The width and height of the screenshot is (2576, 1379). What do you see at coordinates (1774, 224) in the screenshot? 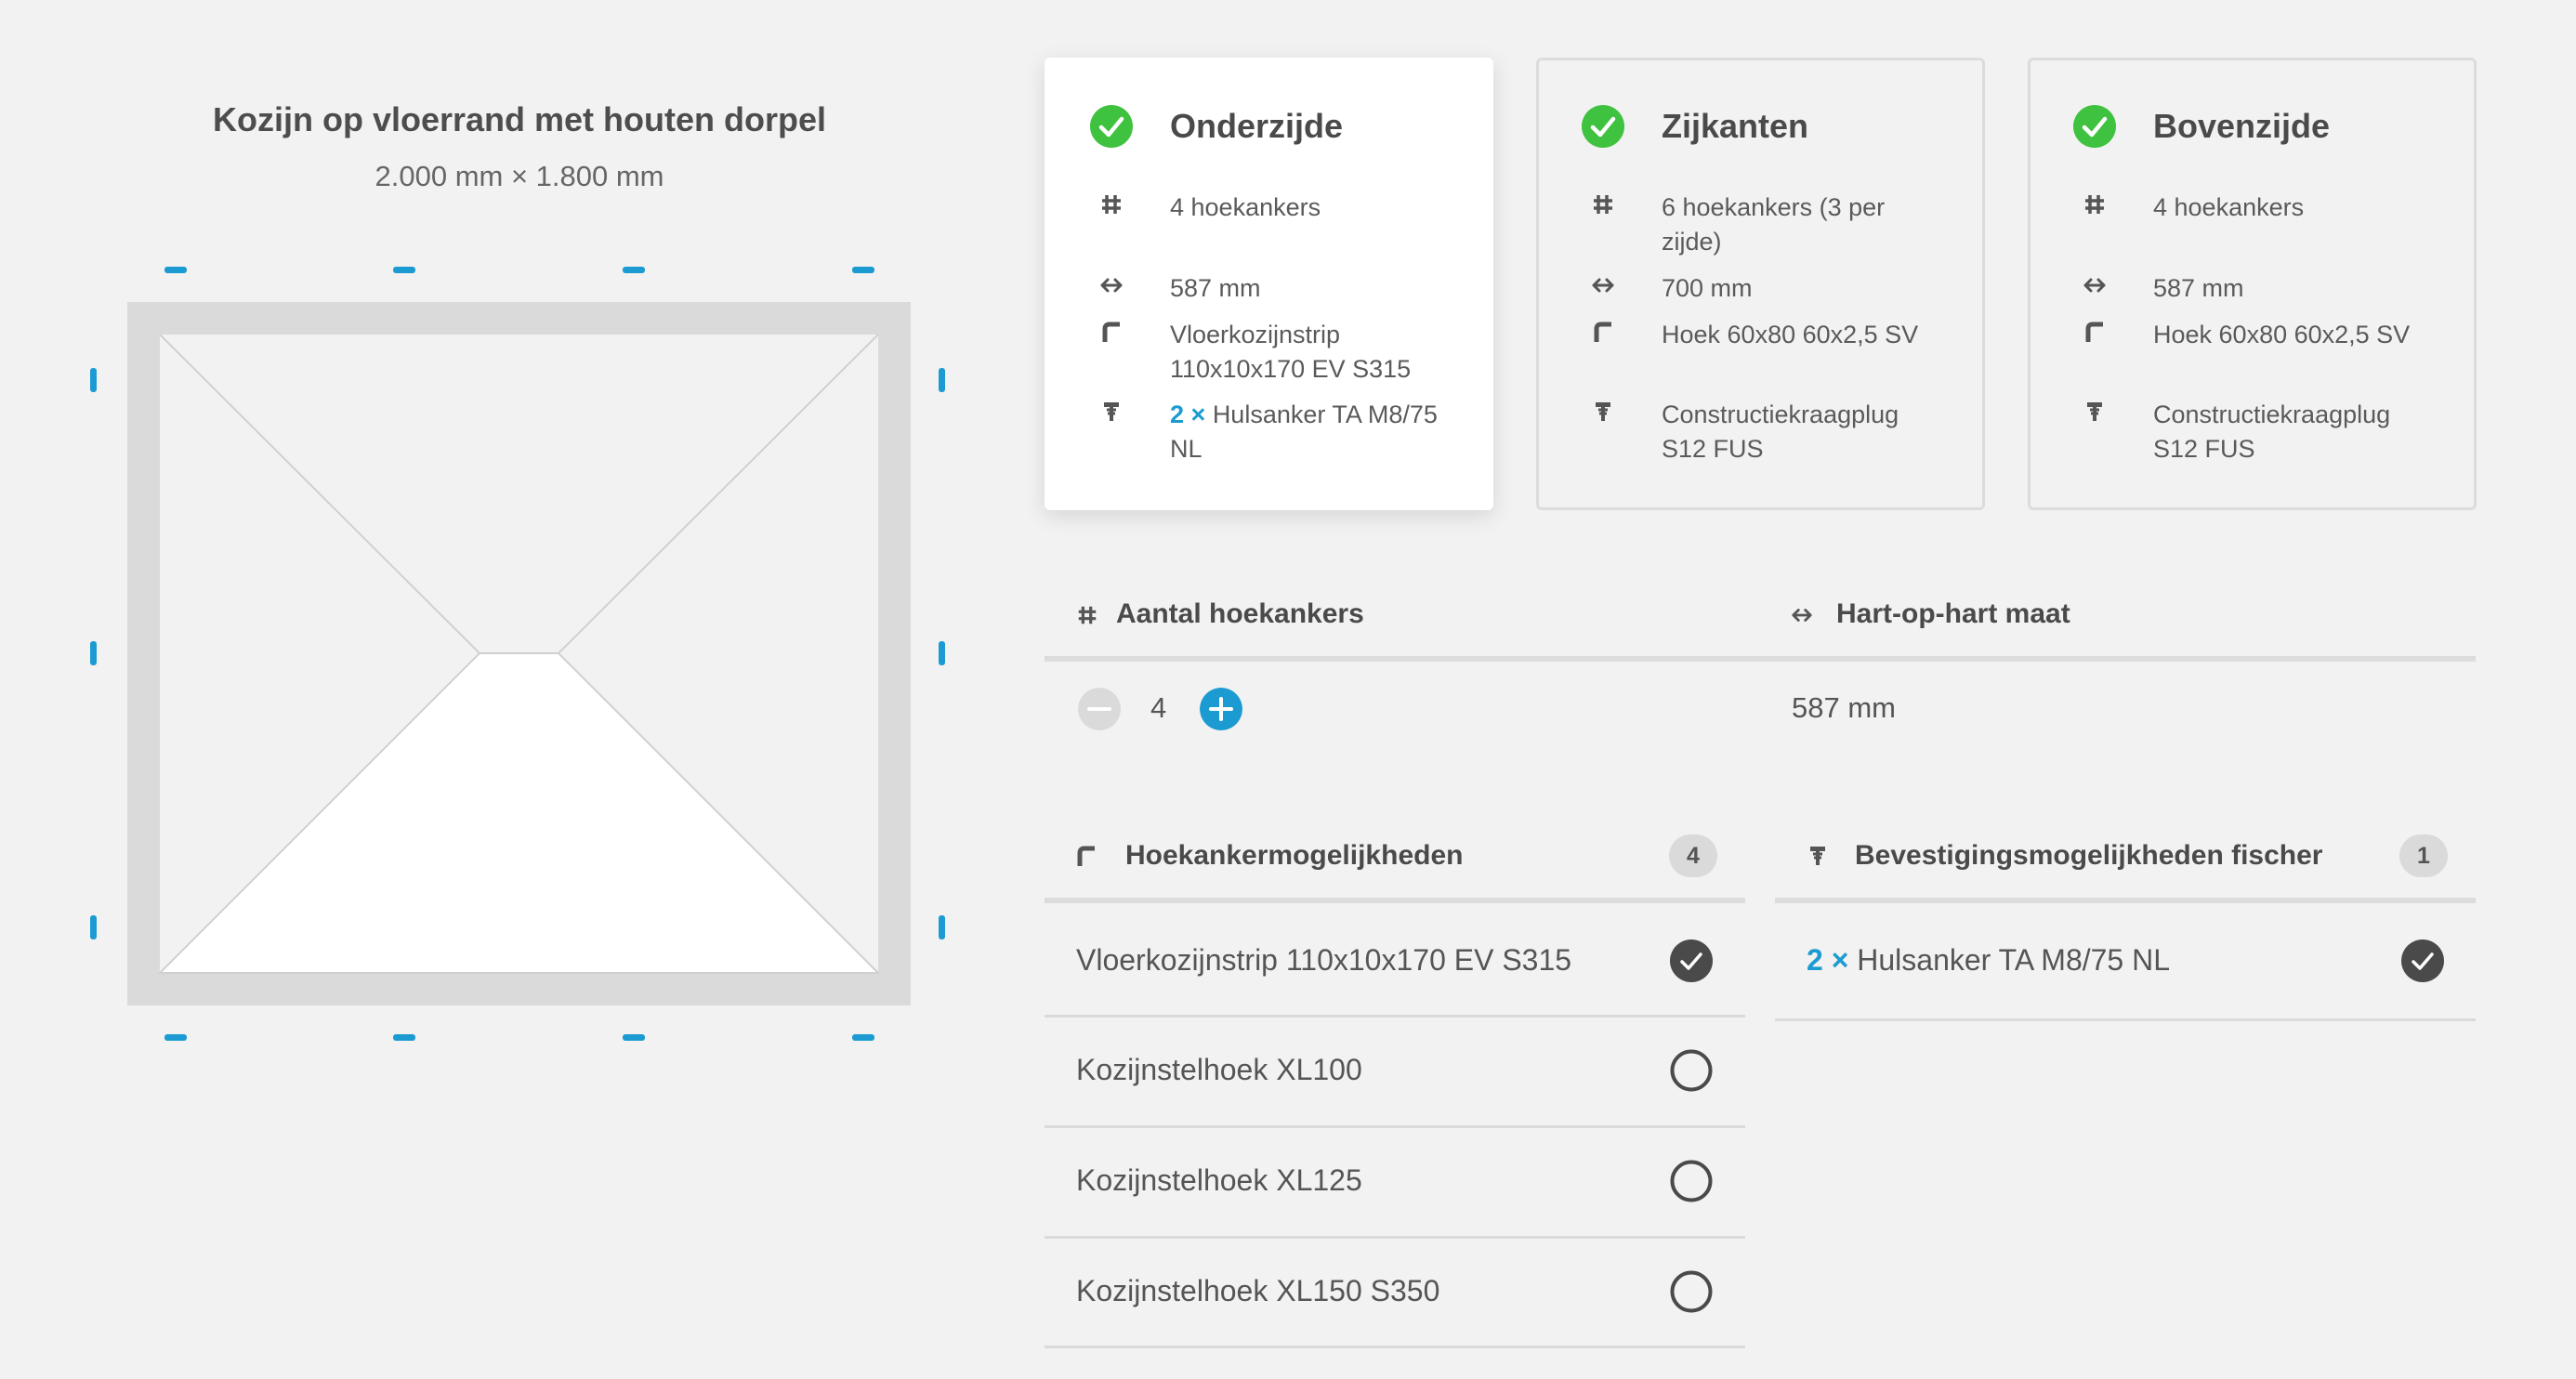
I see `card-count: 6 hoekankers (3 per zijde)` at bounding box center [1774, 224].